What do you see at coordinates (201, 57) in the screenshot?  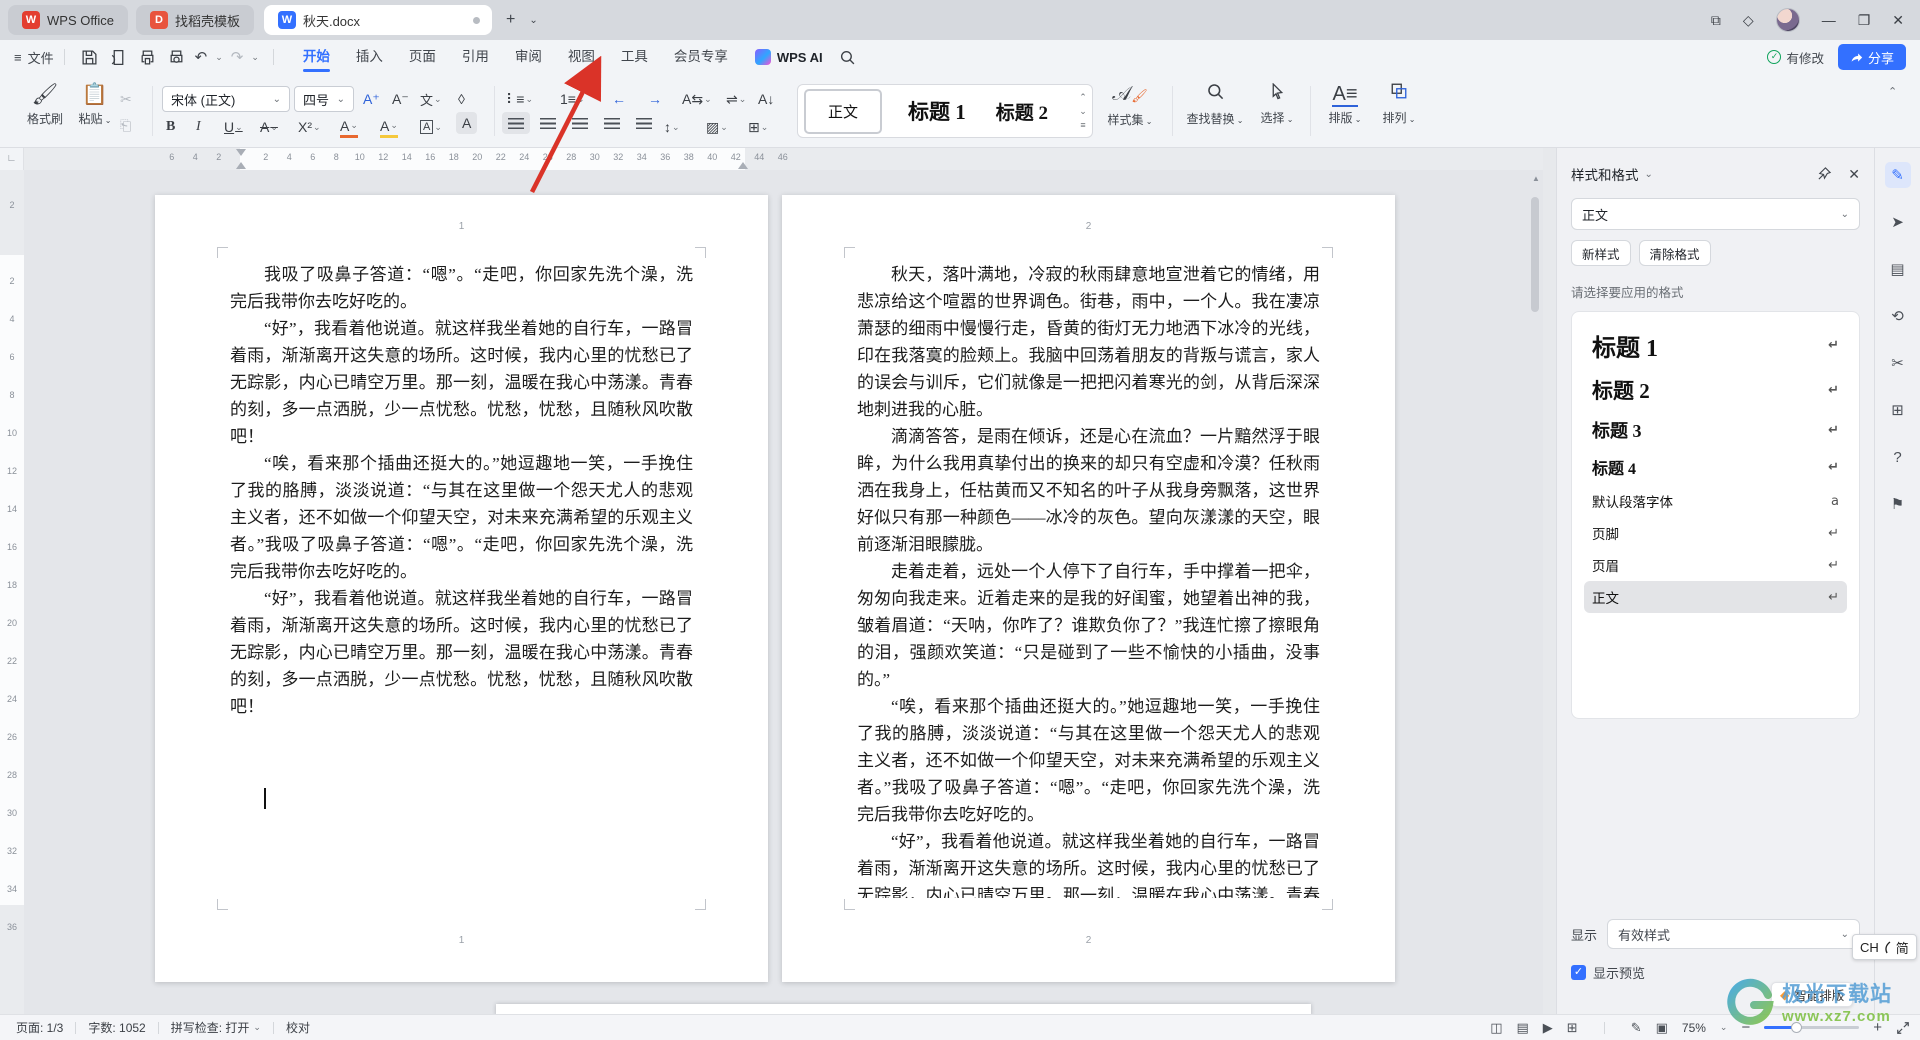 I see `undo-button: ↶` at bounding box center [201, 57].